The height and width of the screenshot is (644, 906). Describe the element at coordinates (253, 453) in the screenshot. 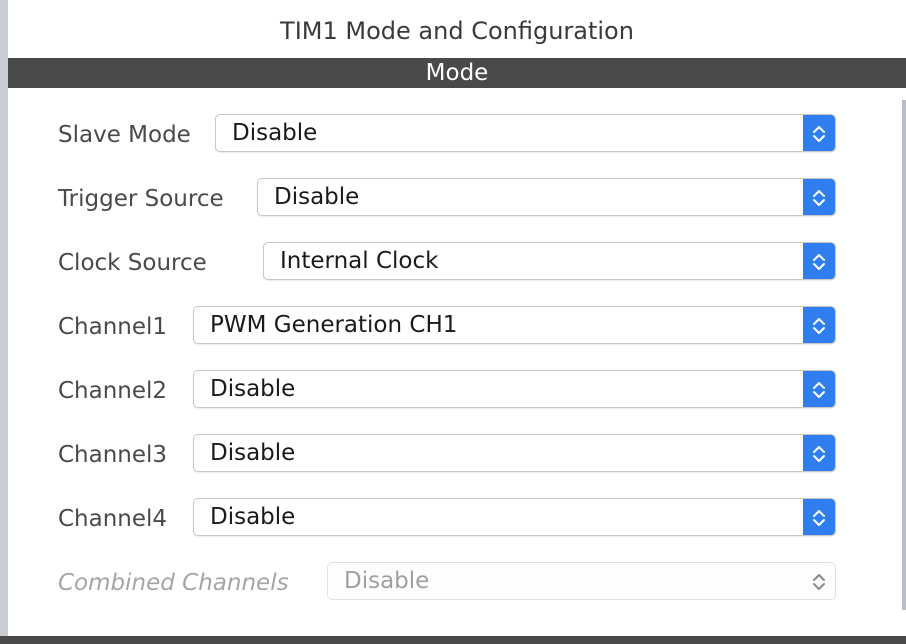

I see `channel3-value: Disable` at that location.